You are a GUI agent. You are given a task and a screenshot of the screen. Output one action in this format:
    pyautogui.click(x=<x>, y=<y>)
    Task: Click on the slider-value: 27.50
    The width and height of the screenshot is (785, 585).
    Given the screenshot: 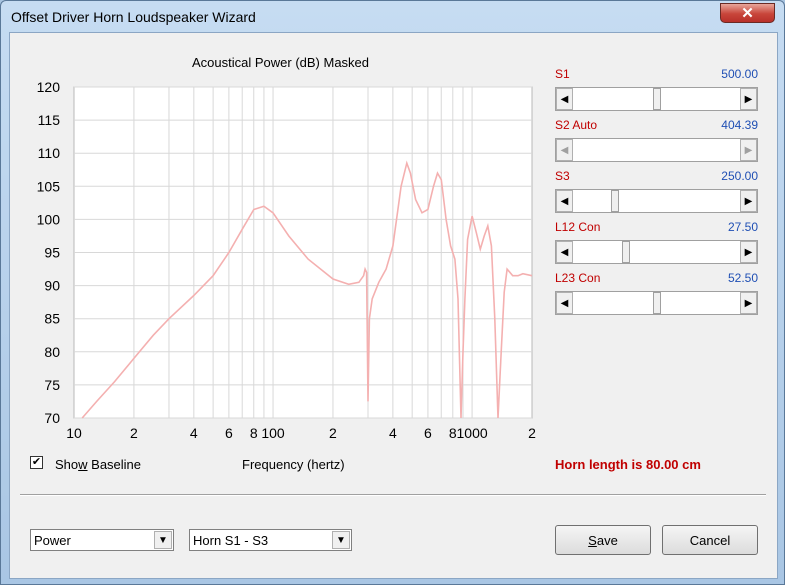 What is the action you would take?
    pyautogui.click(x=742, y=227)
    